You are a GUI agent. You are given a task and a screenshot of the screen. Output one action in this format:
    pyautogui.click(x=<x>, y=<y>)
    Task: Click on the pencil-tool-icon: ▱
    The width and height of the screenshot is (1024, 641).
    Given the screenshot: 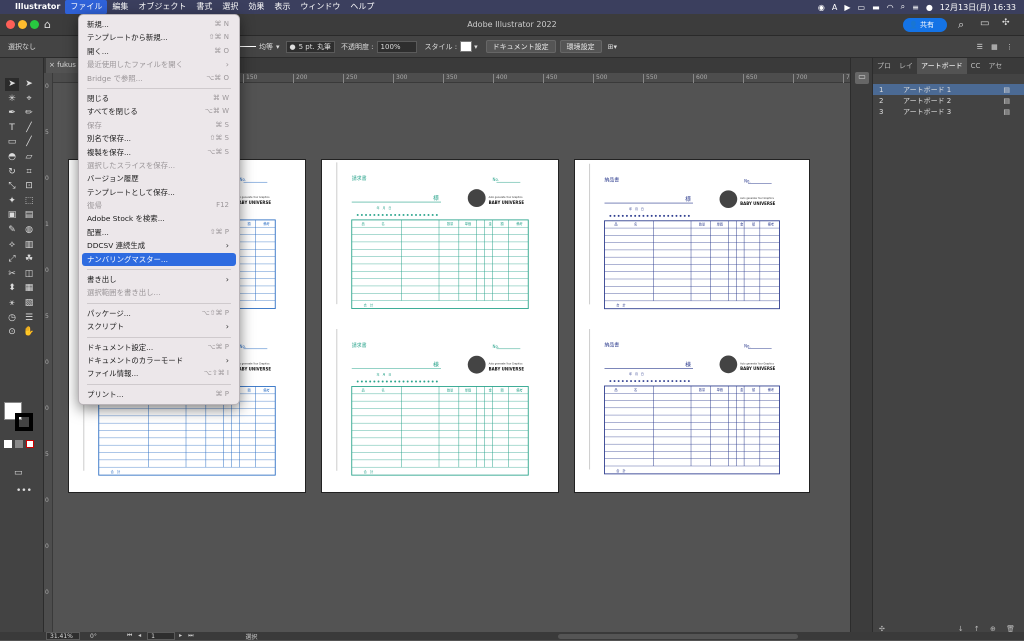 What is the action you would take?
    pyautogui.click(x=29, y=157)
    